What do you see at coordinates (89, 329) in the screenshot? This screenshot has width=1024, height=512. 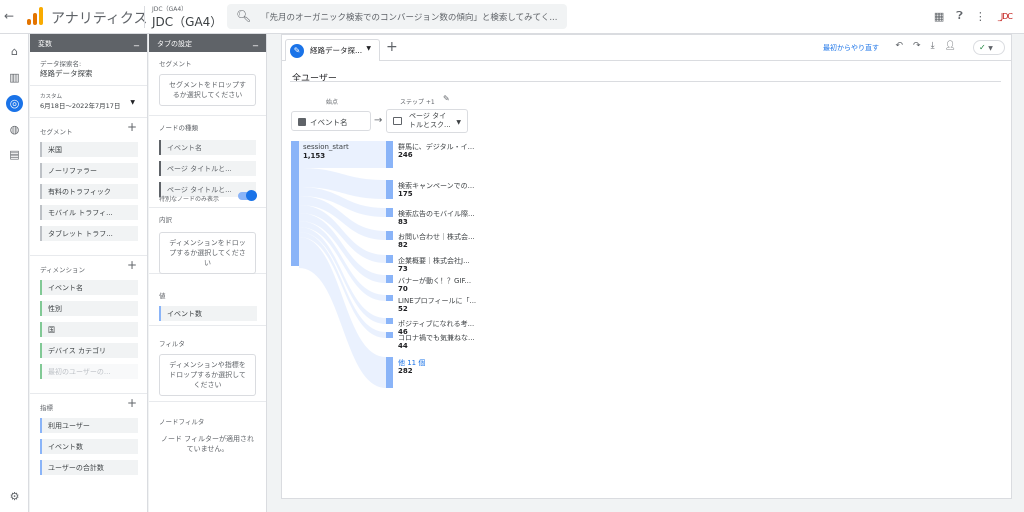 I see `dimension-chip: 国` at bounding box center [89, 329].